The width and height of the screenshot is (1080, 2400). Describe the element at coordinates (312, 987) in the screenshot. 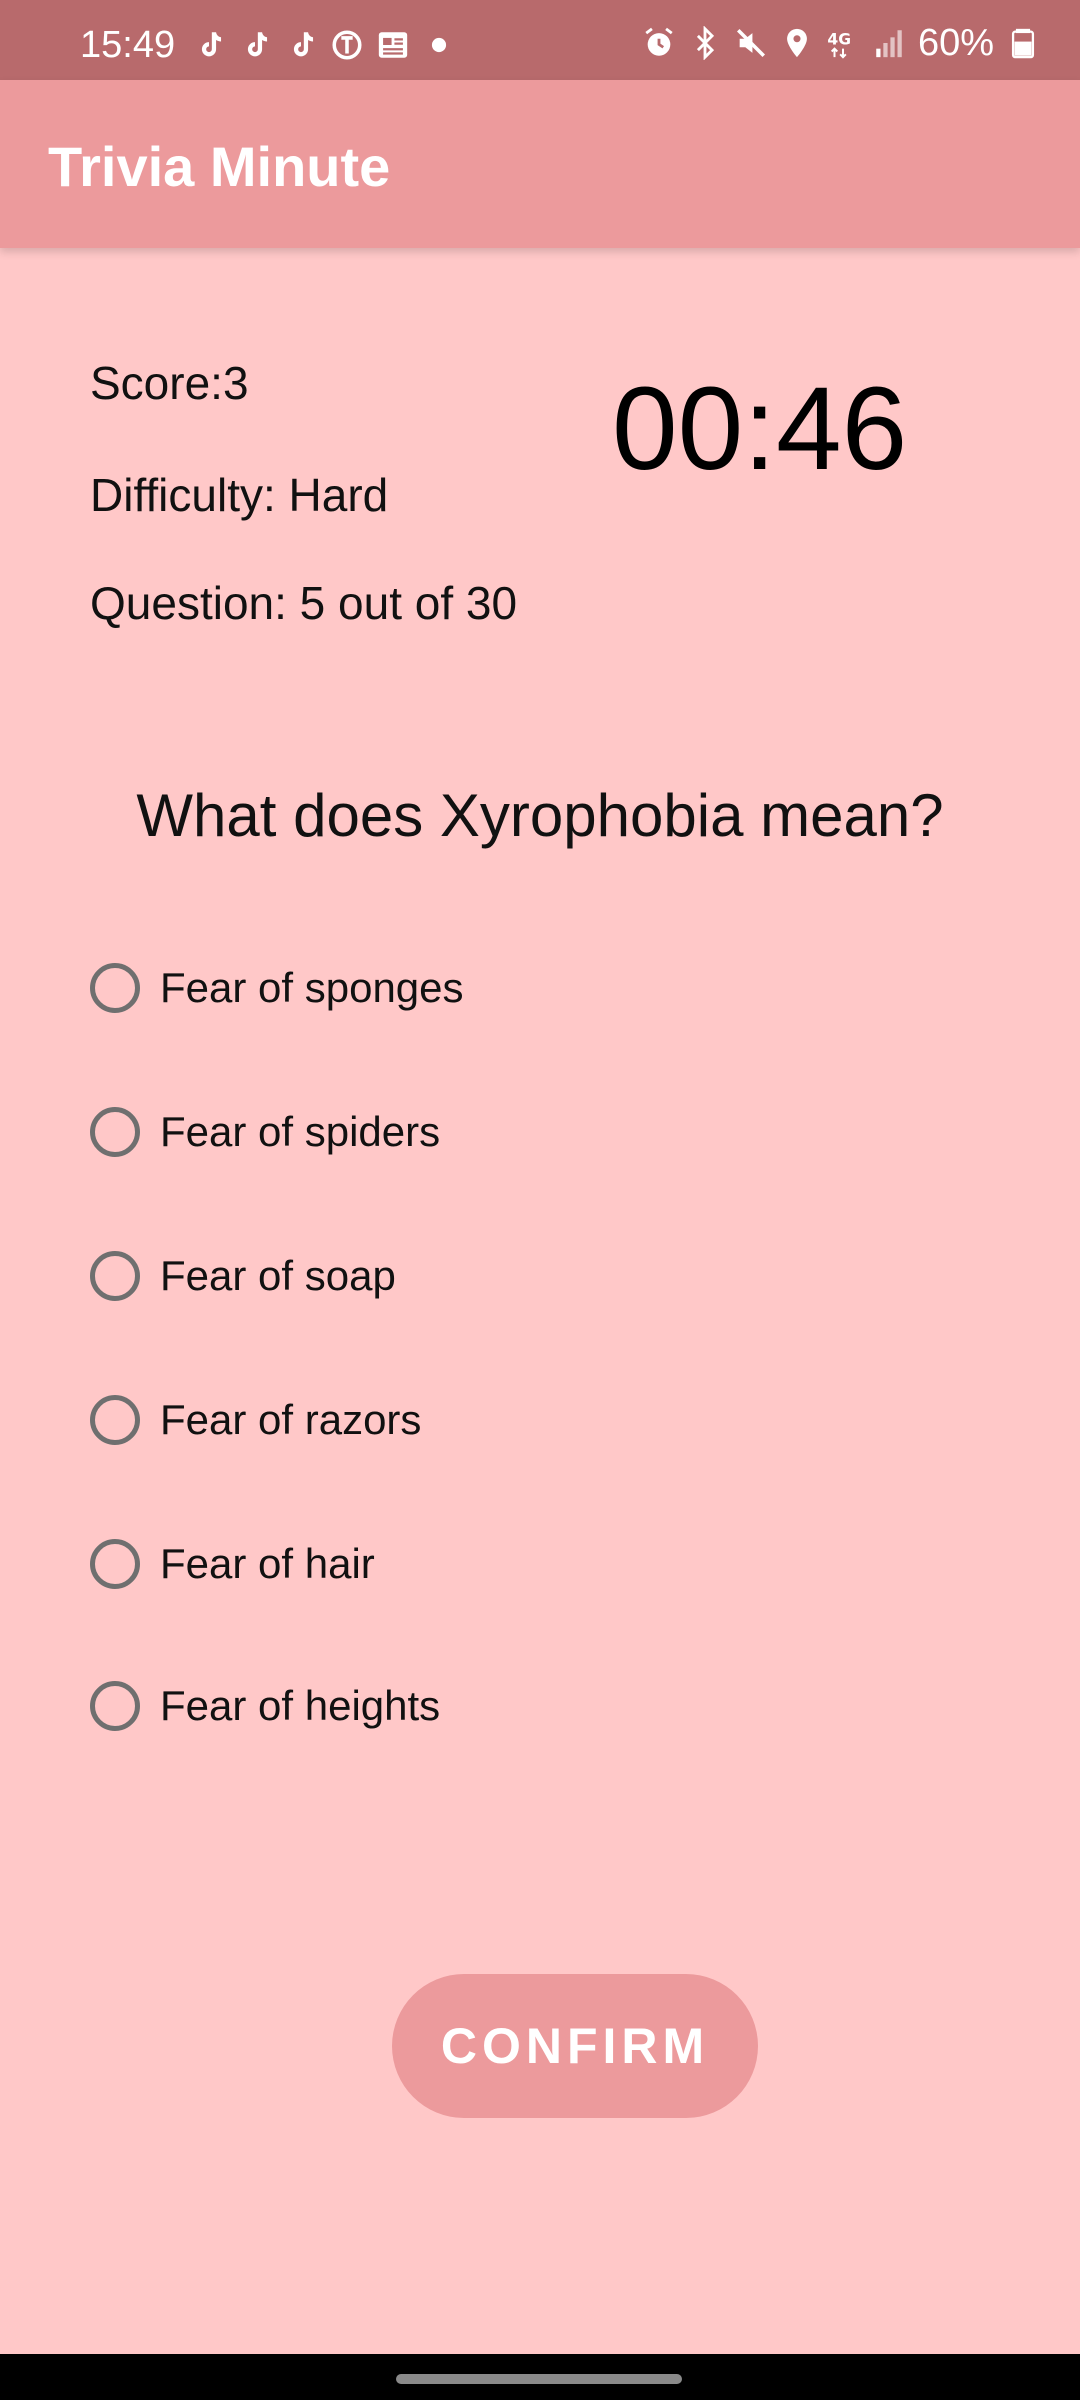

I see `answer-option-label: Fear of sponges` at that location.